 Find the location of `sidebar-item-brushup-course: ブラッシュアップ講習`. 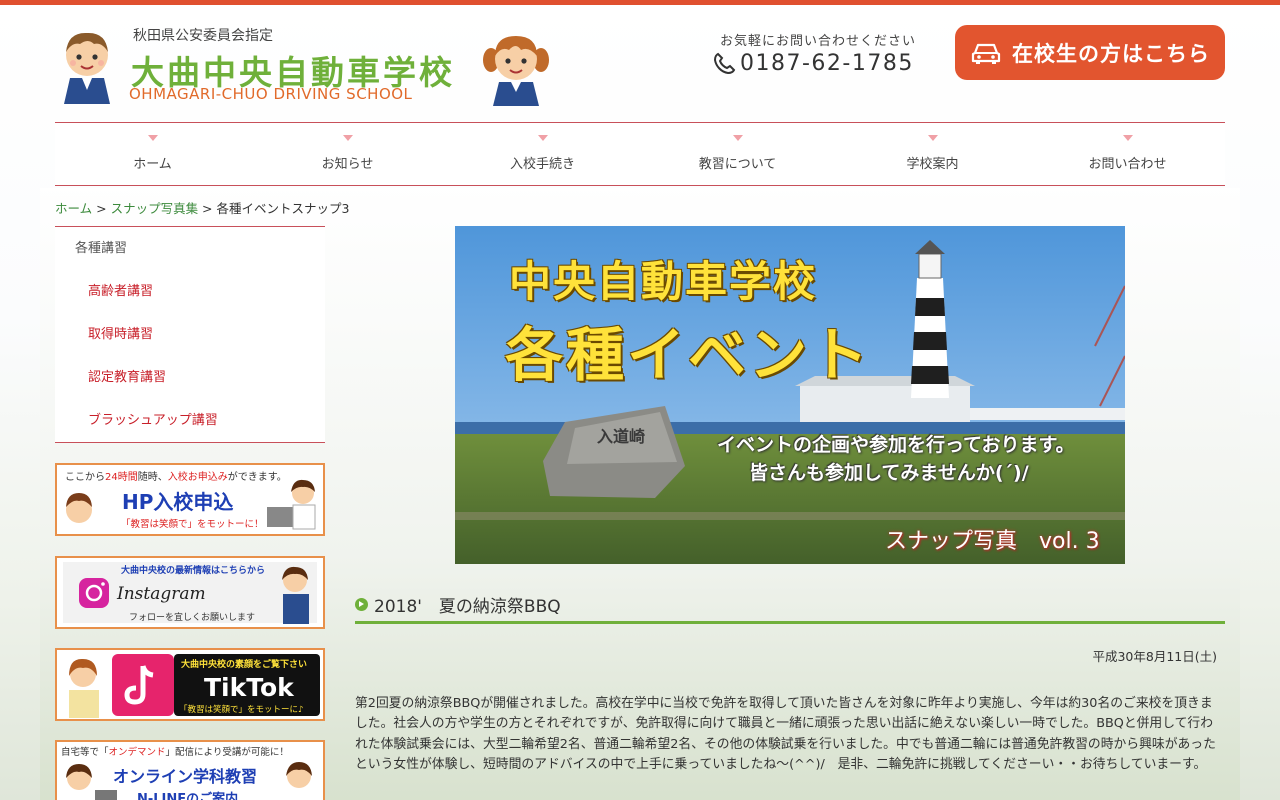

sidebar-item-brushup-course: ブラッシュアップ講習 is located at coordinates (190, 420).